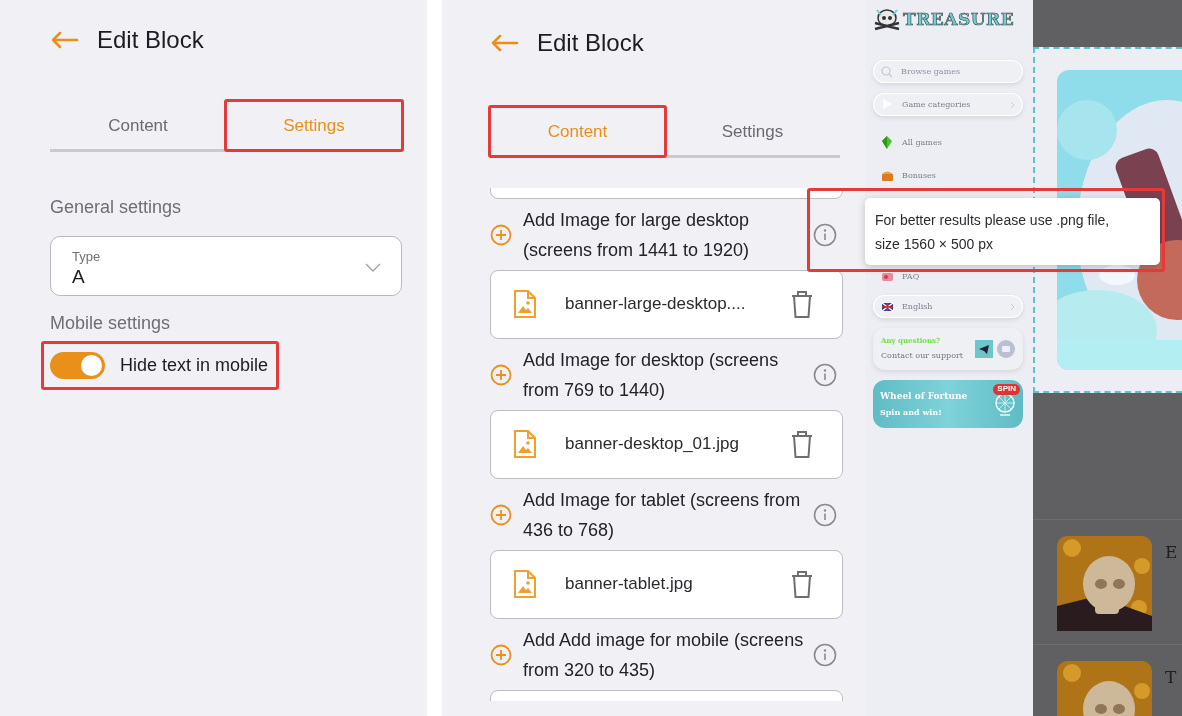 The width and height of the screenshot is (1182, 716). What do you see at coordinates (887, 142) in the screenshot?
I see `gem-icon` at bounding box center [887, 142].